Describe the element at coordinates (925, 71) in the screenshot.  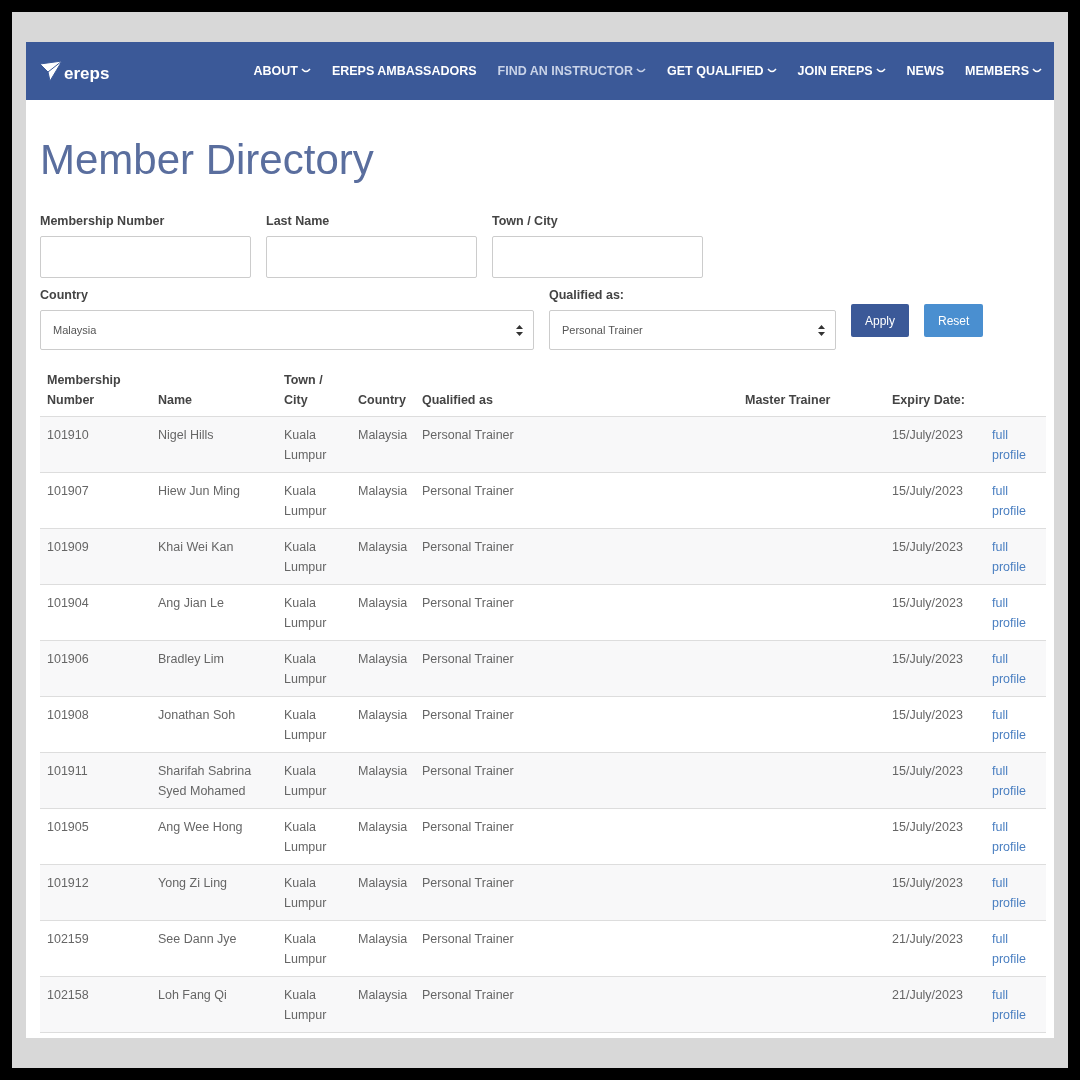
I see `nav-link: NEWS` at that location.